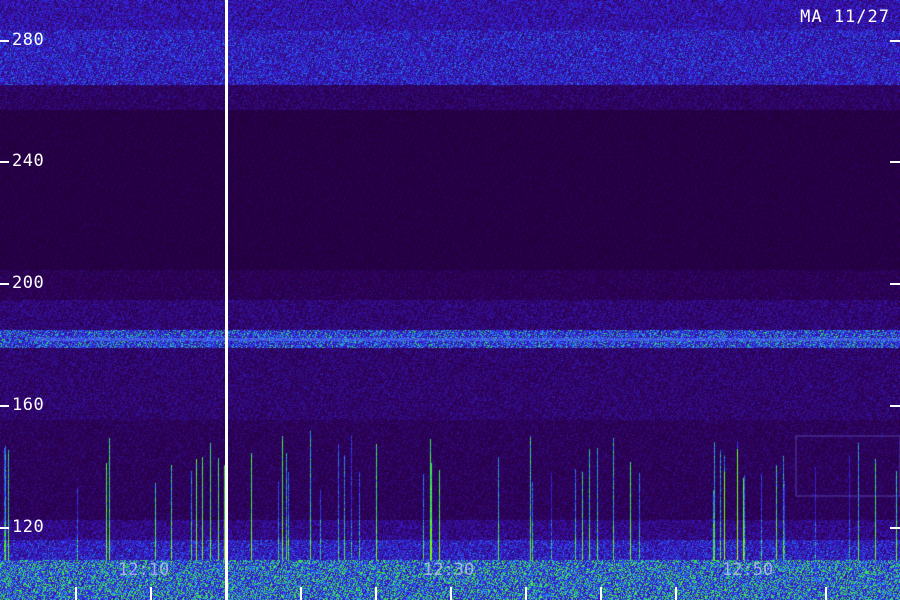  Describe the element at coordinates (28, 405) in the screenshot. I see `y-tick-label: 160` at that location.